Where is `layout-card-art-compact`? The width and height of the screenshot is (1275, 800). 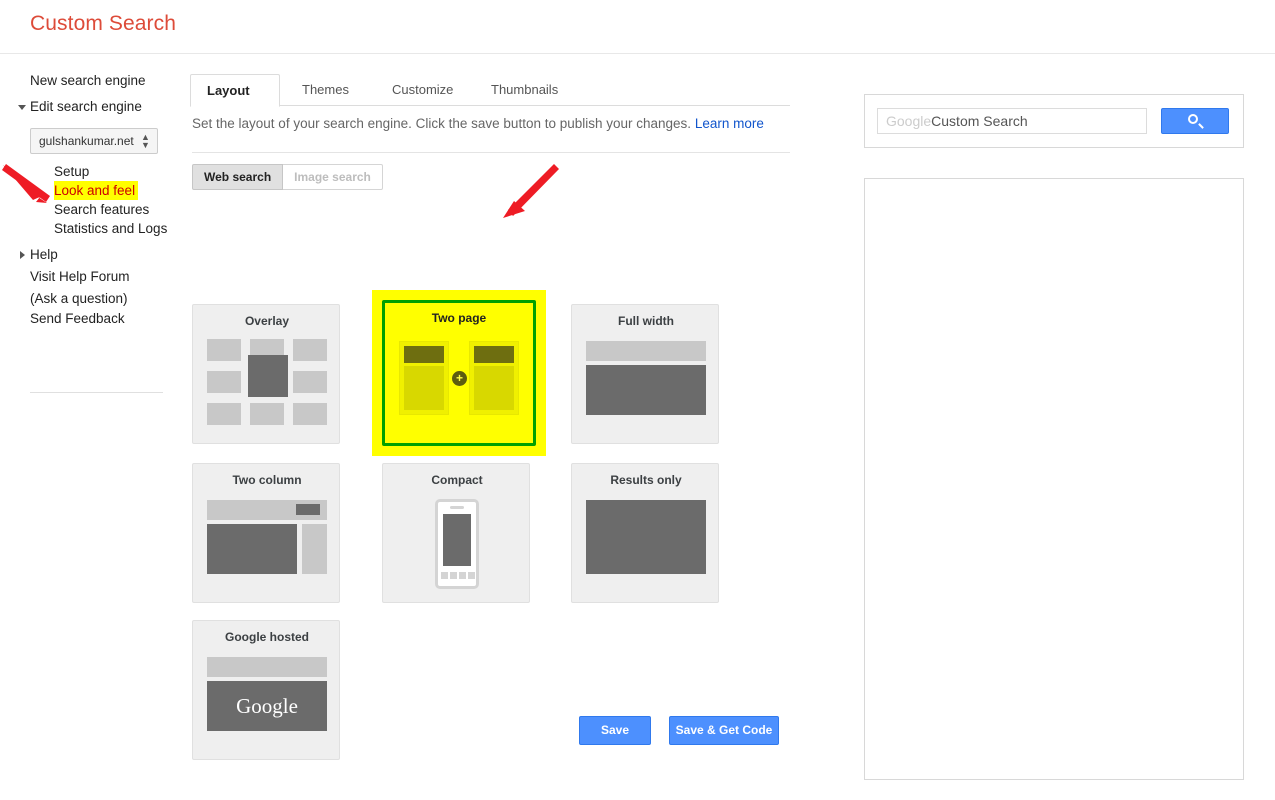 layout-card-art-compact is located at coordinates (457, 543).